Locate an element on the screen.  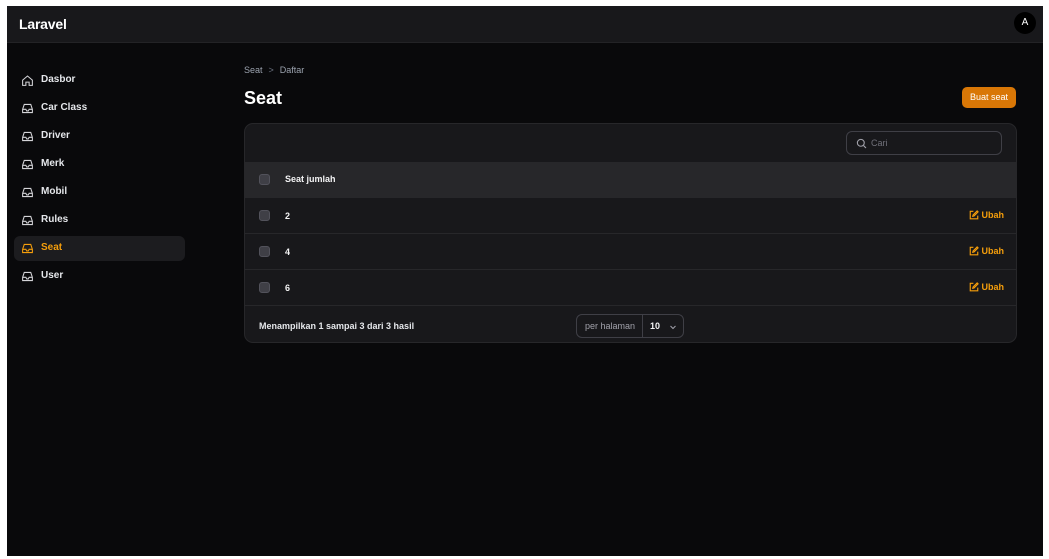
search-placeholder: Cari is located at coordinates (879, 143).